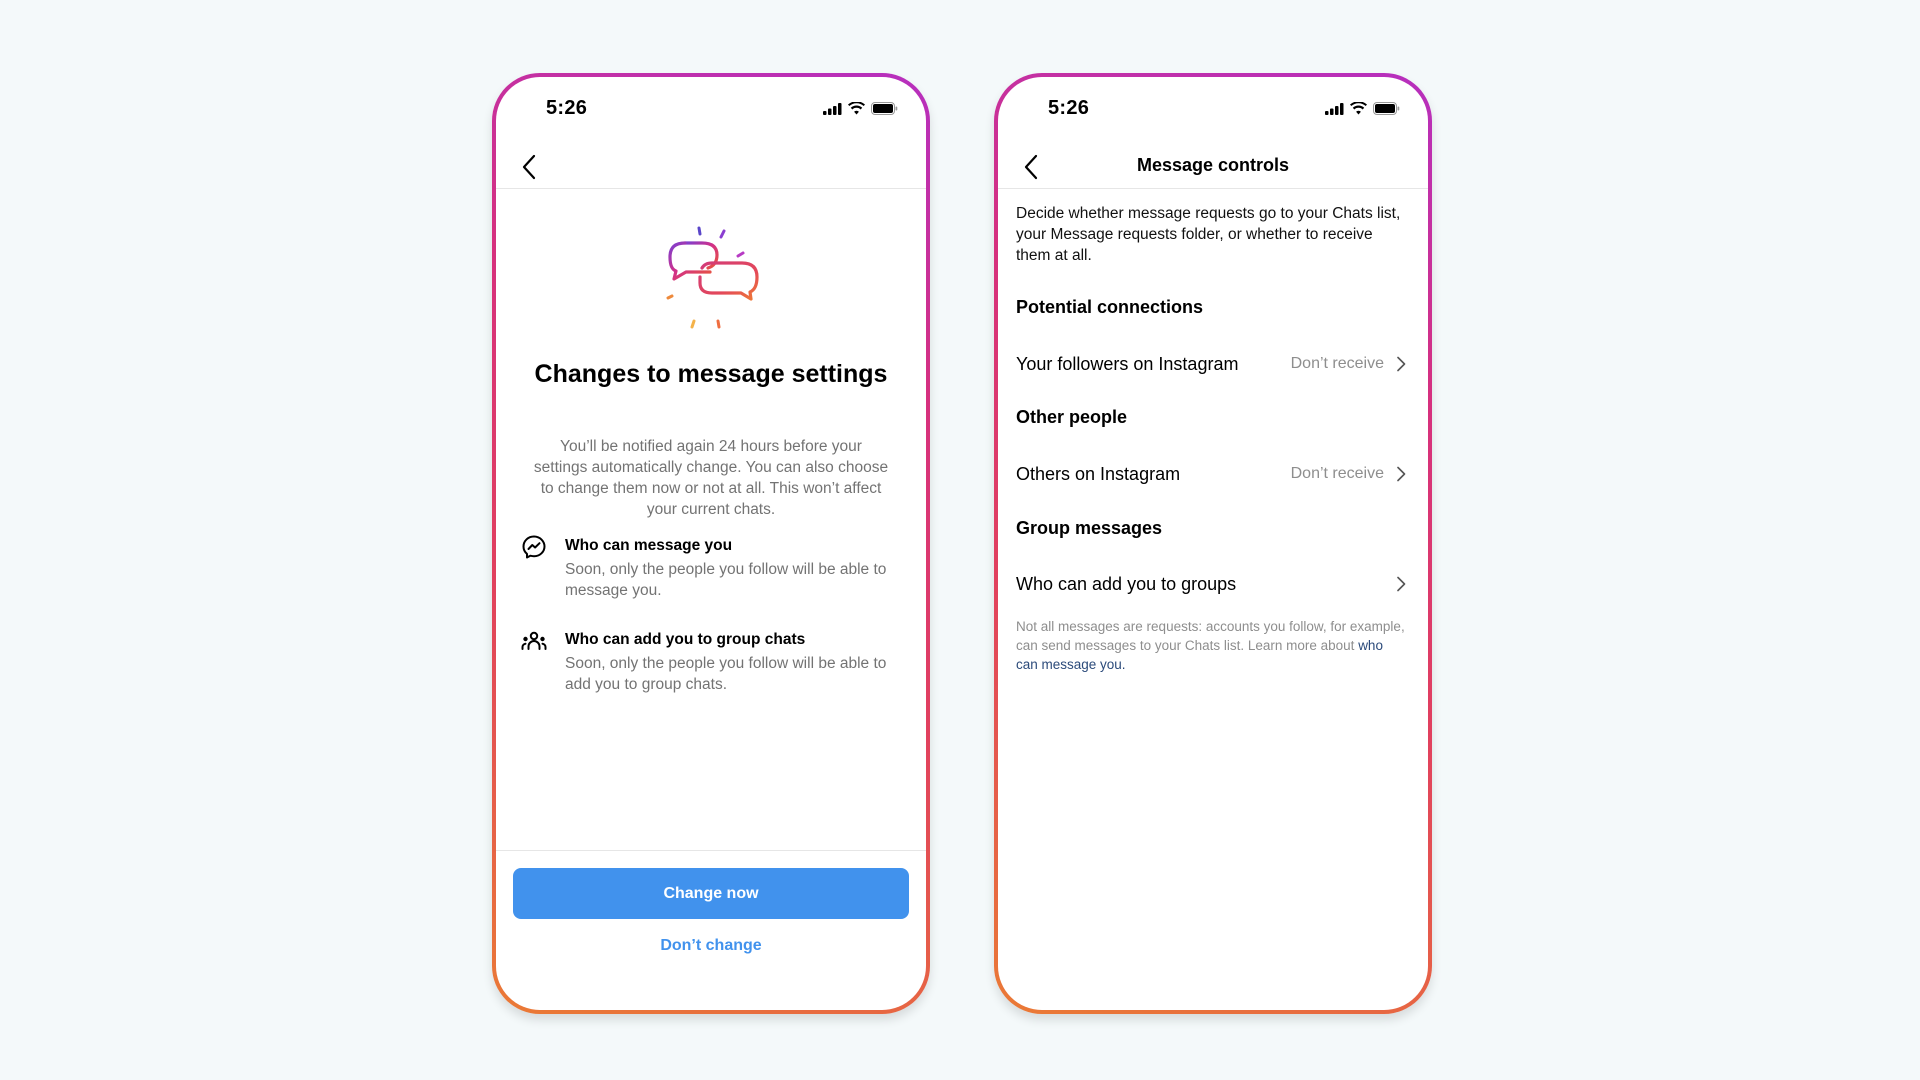 The height and width of the screenshot is (1080, 1920). What do you see at coordinates (711, 946) in the screenshot?
I see `dont-change-button: Don’t change` at bounding box center [711, 946].